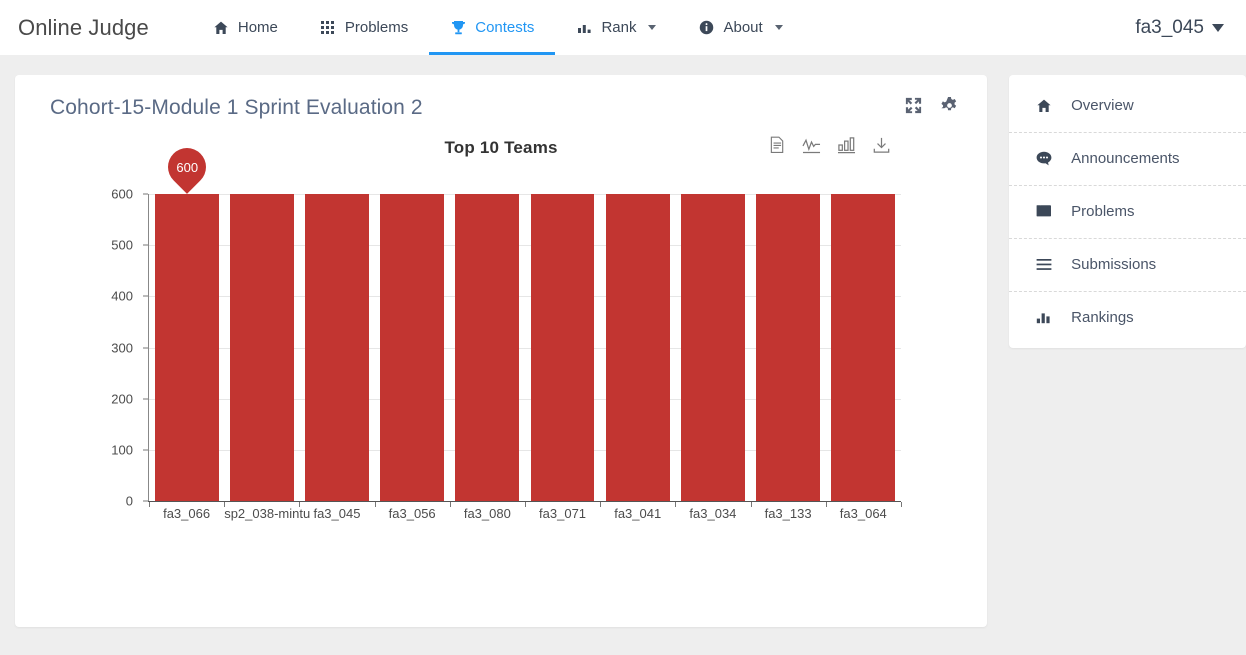 The height and width of the screenshot is (655, 1246). I want to click on fullscreen-icon, so click(913, 108).